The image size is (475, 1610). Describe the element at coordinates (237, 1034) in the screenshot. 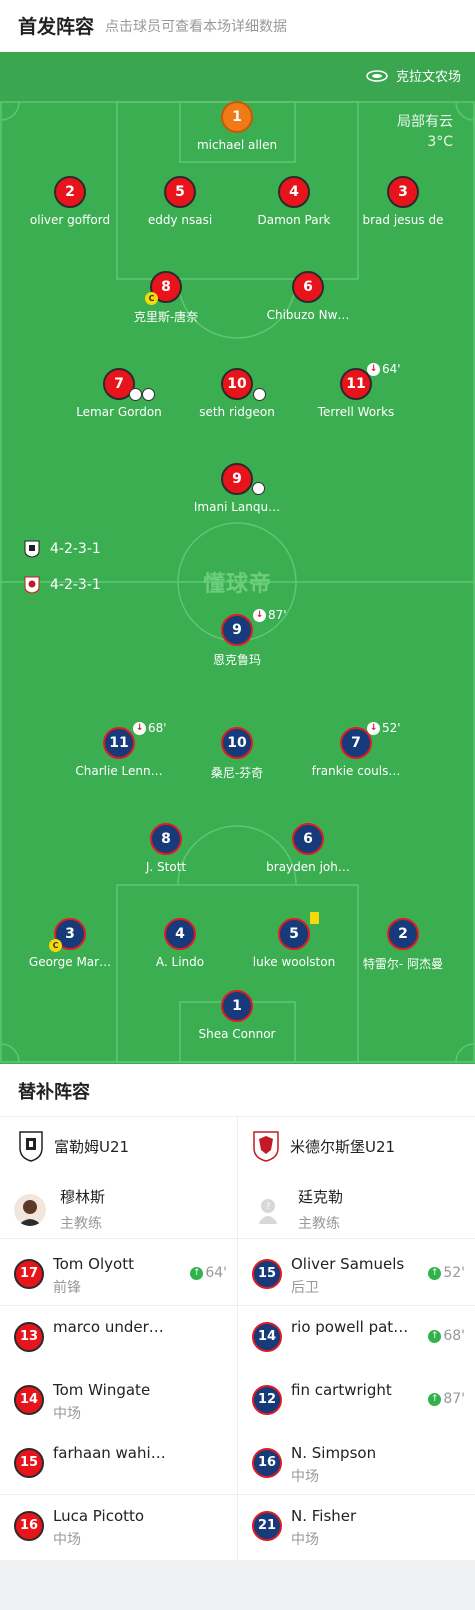

I see `player-name: Shea Connor` at that location.